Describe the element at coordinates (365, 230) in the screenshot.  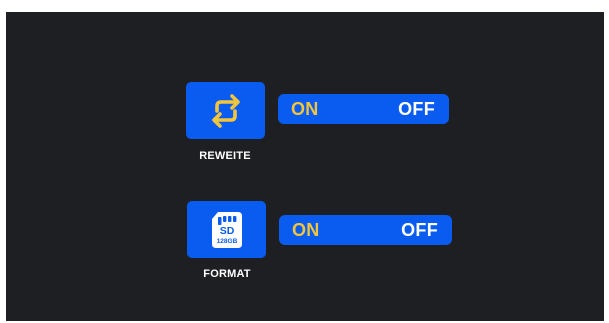
I see `format-toggle: ON OFF` at that location.